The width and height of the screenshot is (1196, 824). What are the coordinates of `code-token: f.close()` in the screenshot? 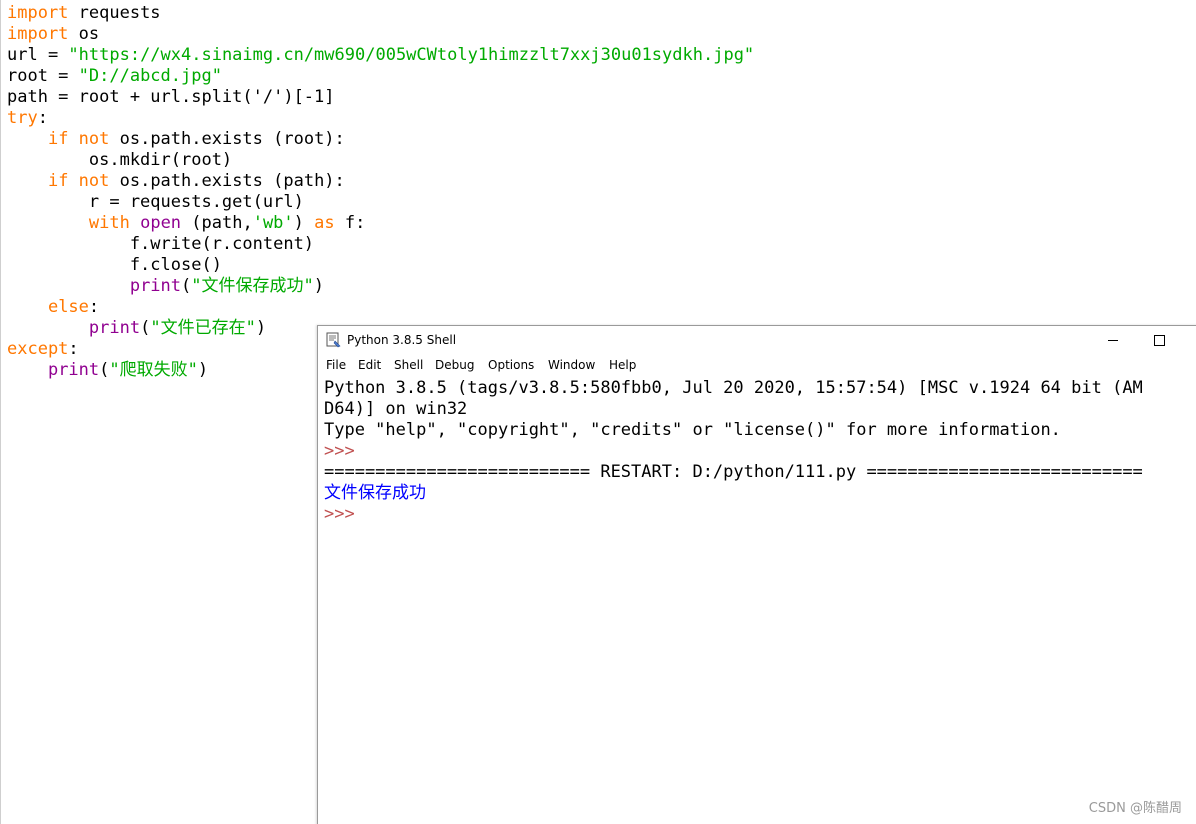 It's located at (114, 265).